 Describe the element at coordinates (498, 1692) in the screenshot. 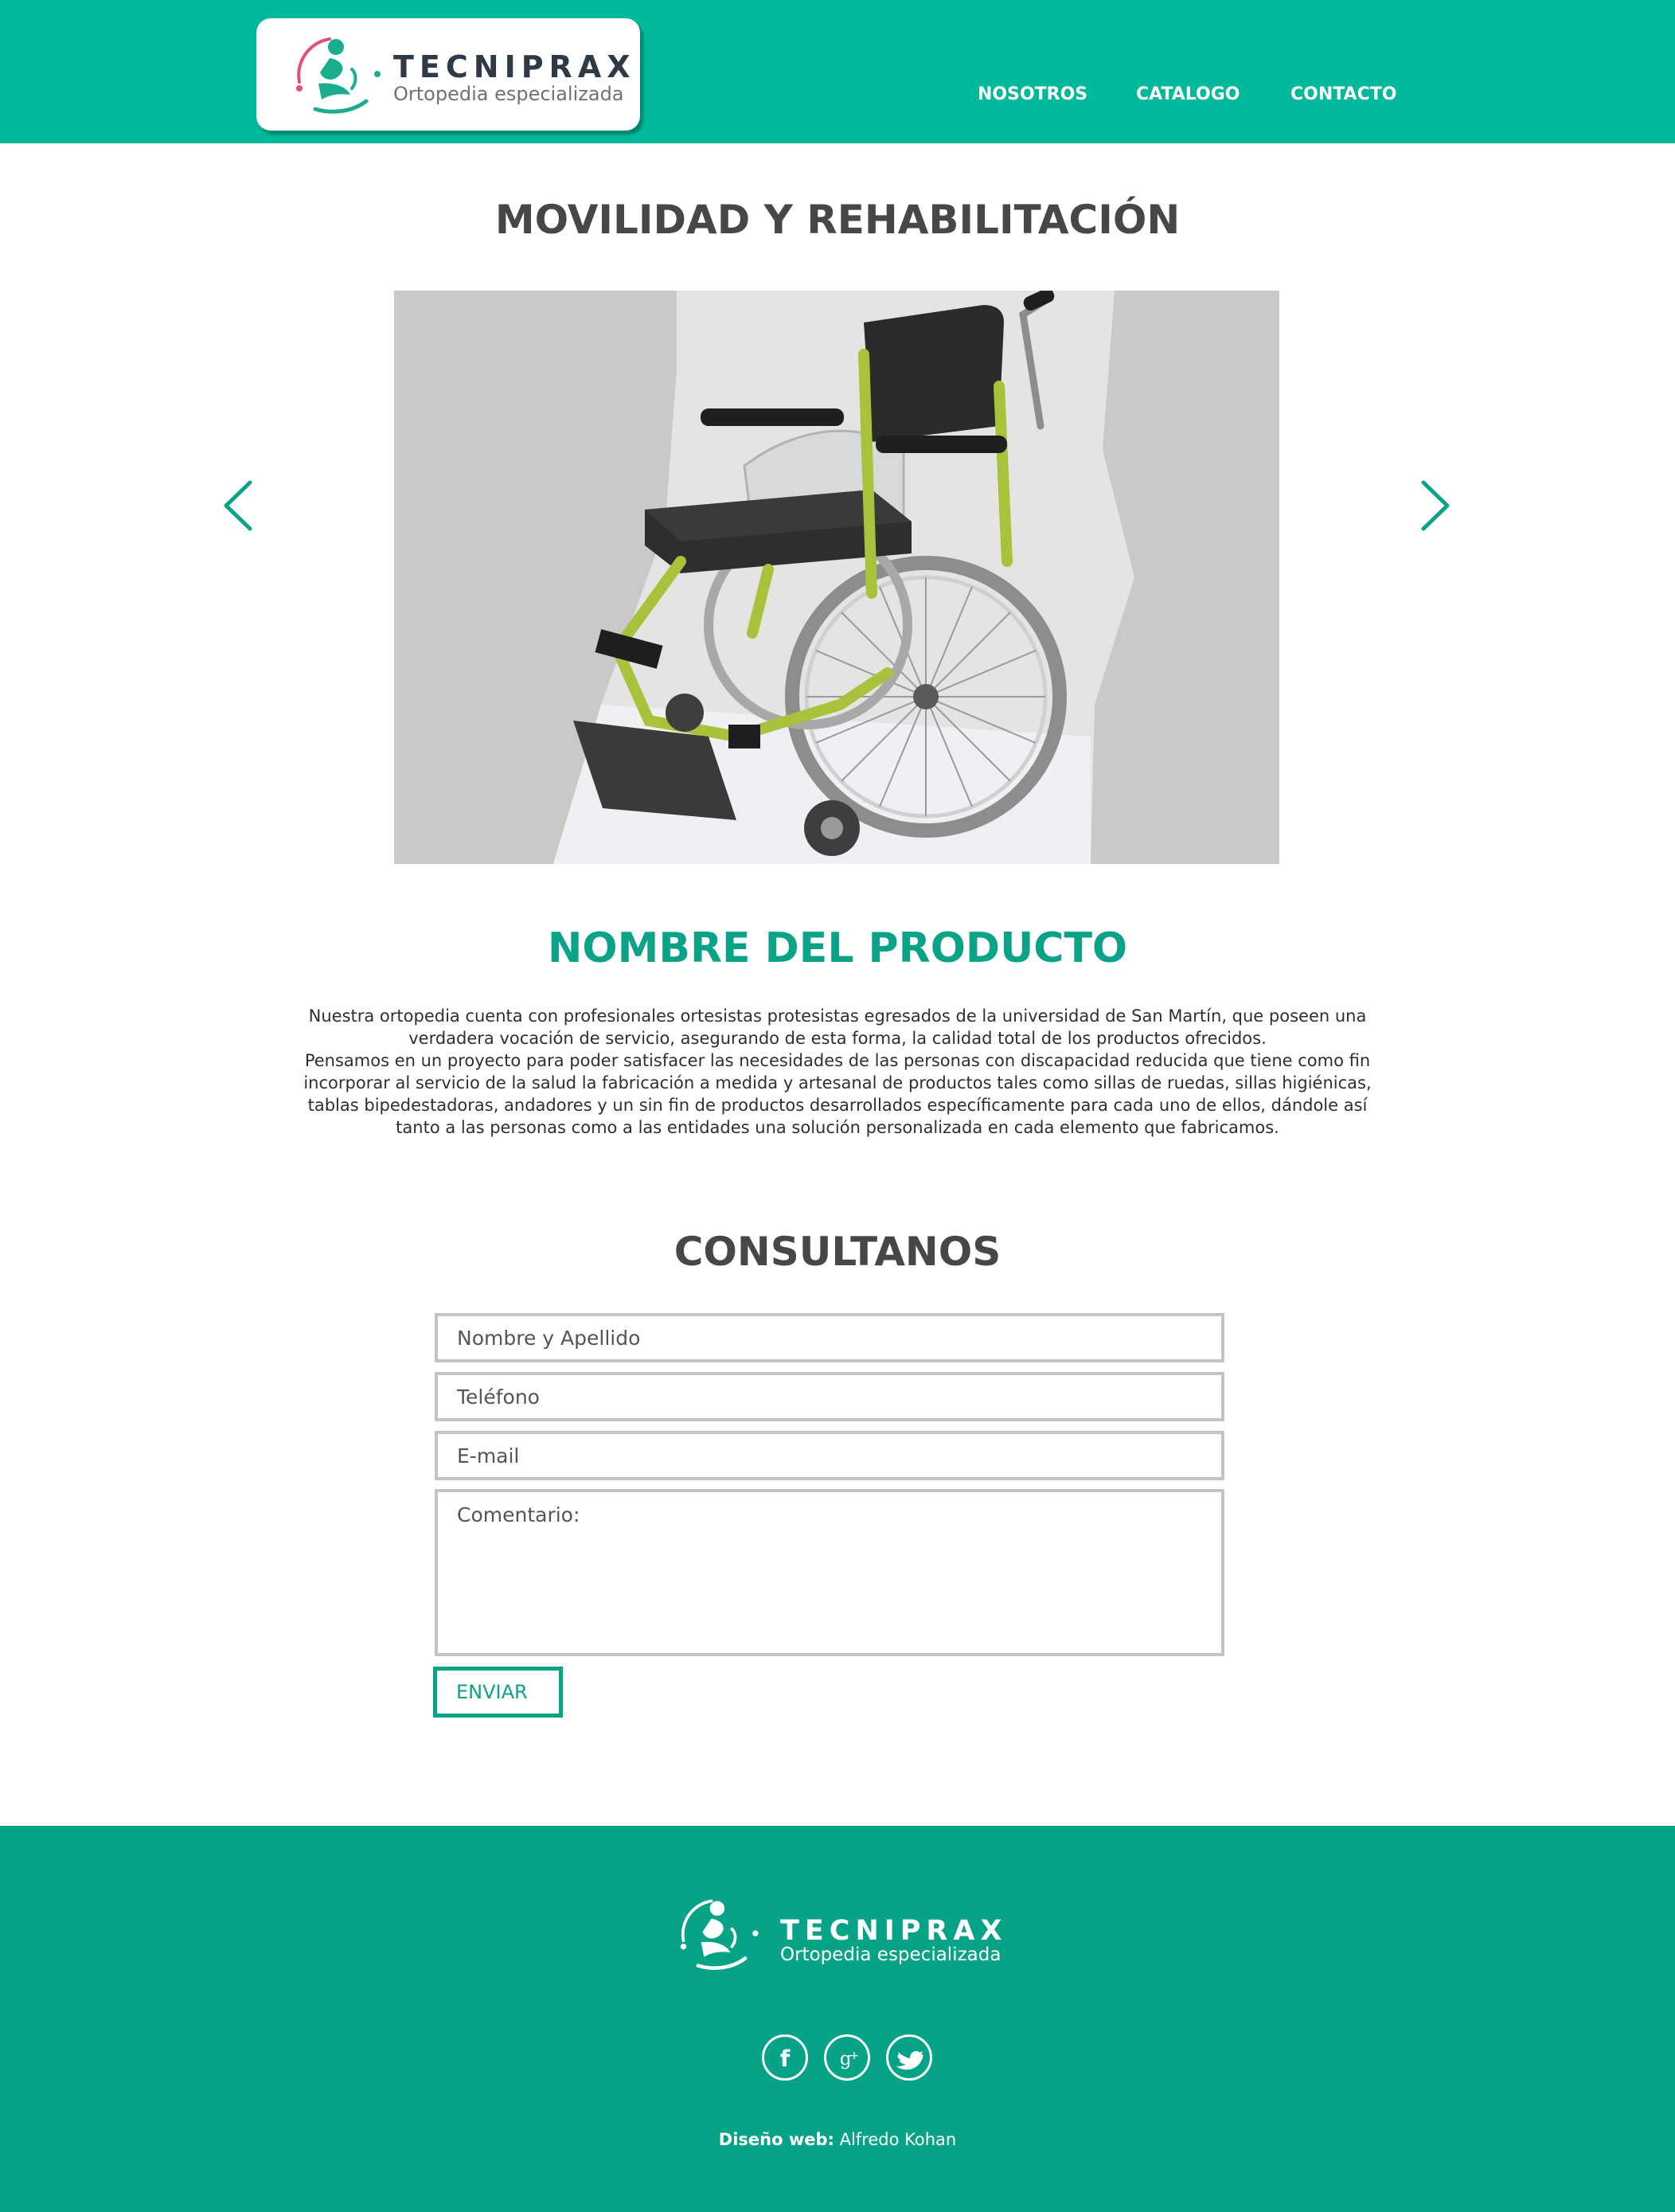

I see `send-button: ENVIAR` at that location.